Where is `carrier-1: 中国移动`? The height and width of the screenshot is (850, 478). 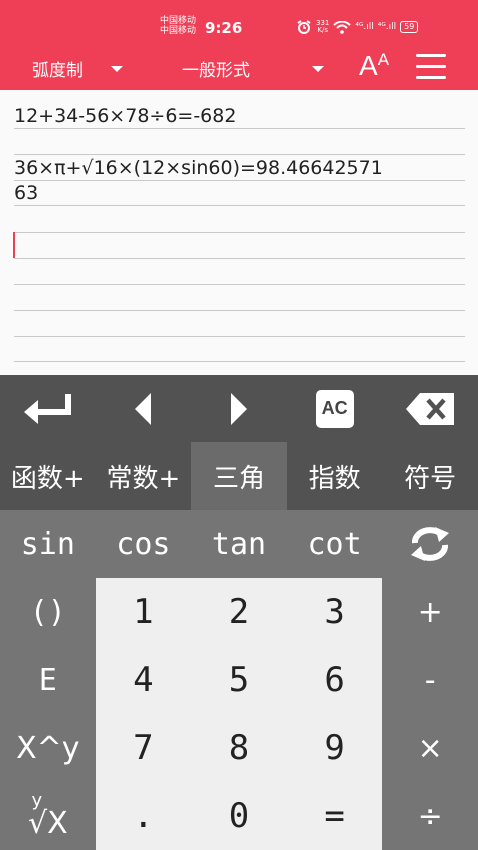 carrier-1: 中国移动 is located at coordinates (178, 21).